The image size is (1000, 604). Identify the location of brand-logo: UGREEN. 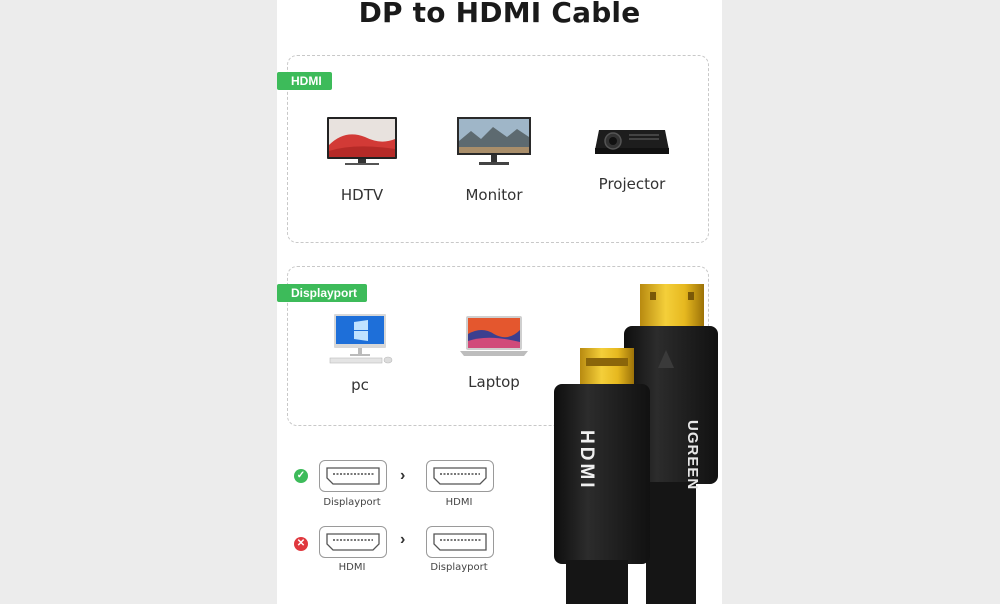
(692, 455).